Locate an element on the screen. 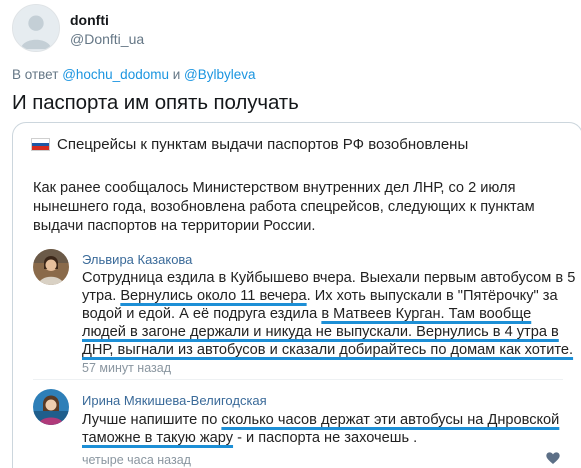 This screenshot has width=581, height=468. comment-divider is located at coordinates (298, 379).